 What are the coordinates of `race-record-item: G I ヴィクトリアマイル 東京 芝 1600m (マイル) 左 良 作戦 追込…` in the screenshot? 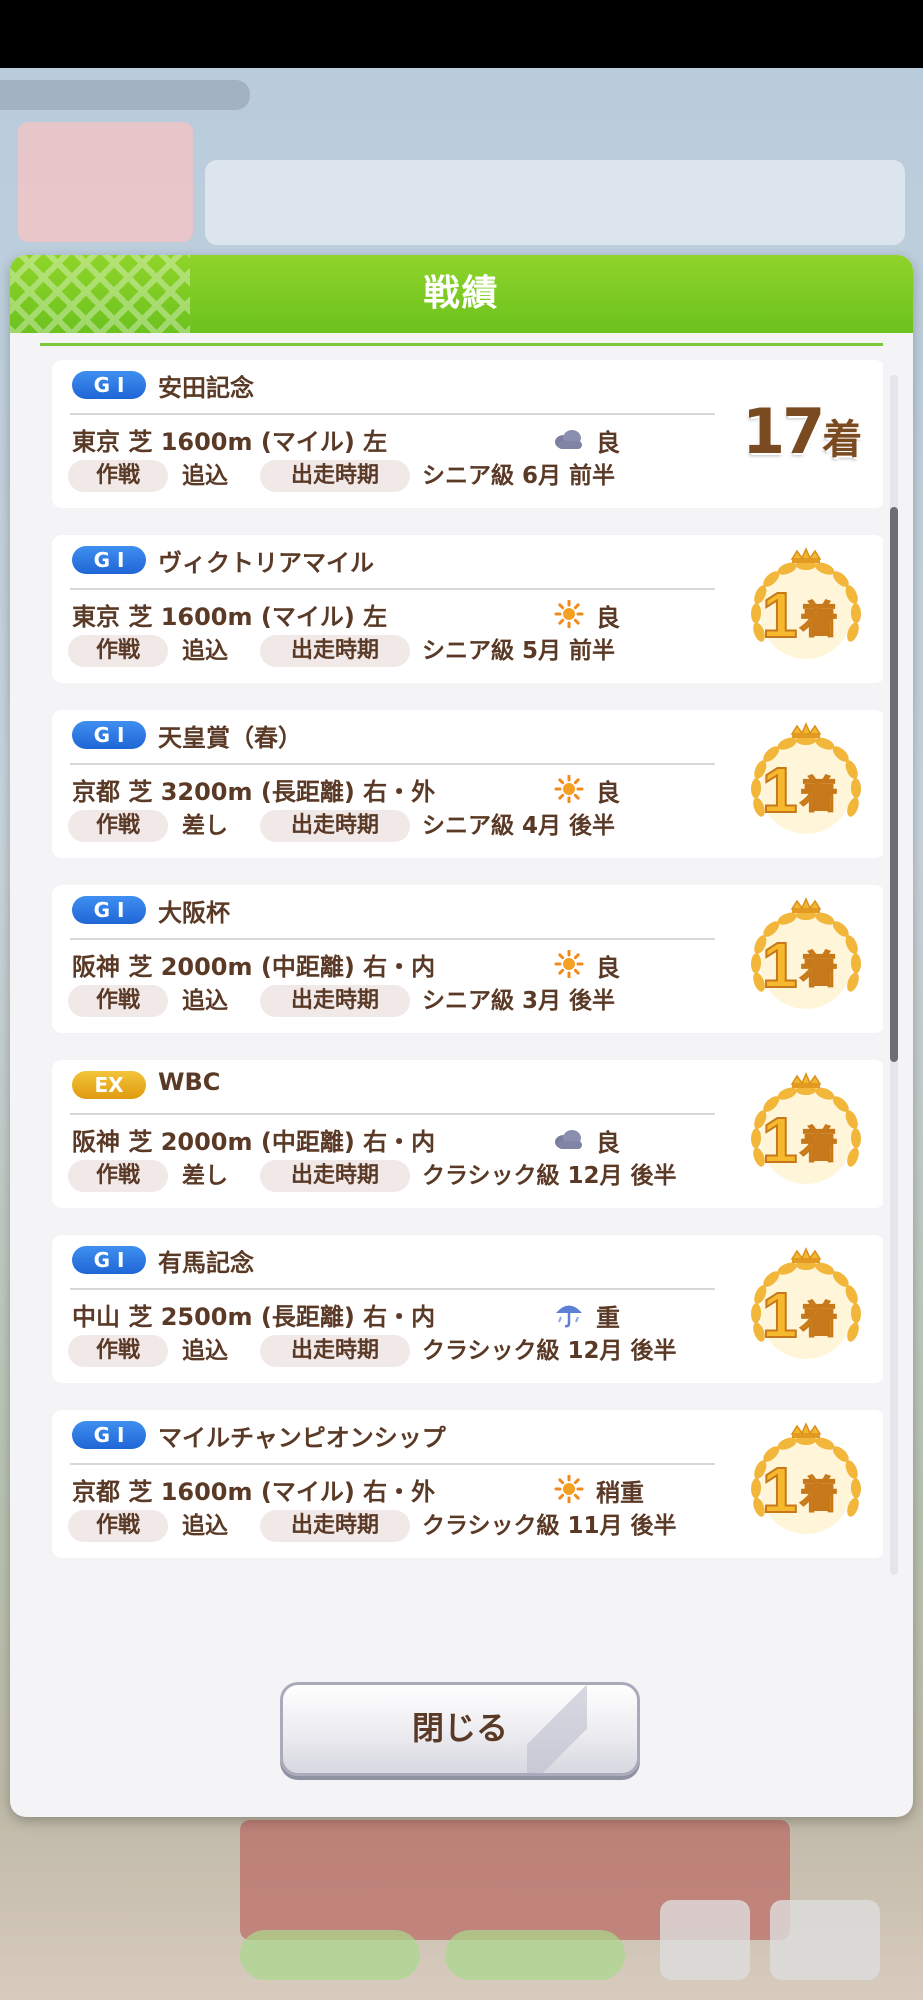 It's located at (467, 609).